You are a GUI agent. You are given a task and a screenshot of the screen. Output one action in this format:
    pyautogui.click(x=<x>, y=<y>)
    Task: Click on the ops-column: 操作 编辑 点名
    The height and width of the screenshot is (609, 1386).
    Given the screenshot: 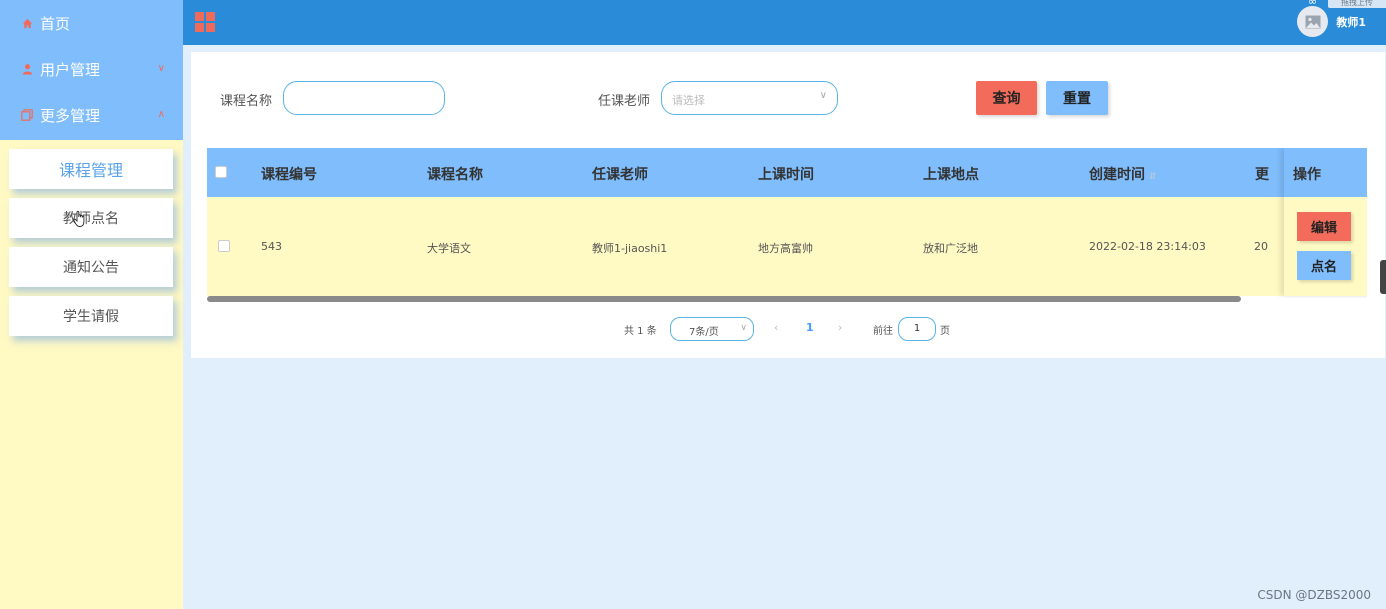 What is the action you would take?
    pyautogui.click(x=1325, y=222)
    